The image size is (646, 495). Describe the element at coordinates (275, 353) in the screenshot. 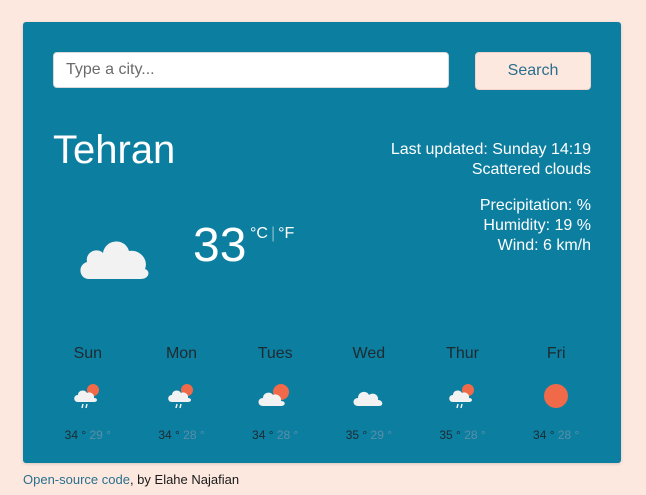

I see `forecast-day-name: Tues` at that location.